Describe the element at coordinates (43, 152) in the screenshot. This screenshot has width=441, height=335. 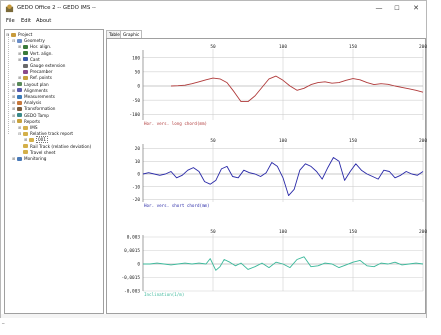
I see `tree-item-label: Travel sheet` at that location.